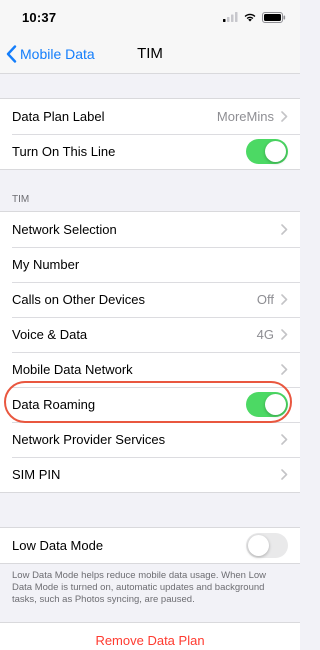 The height and width of the screenshot is (650, 320). I want to click on battery-icon, so click(274, 17).